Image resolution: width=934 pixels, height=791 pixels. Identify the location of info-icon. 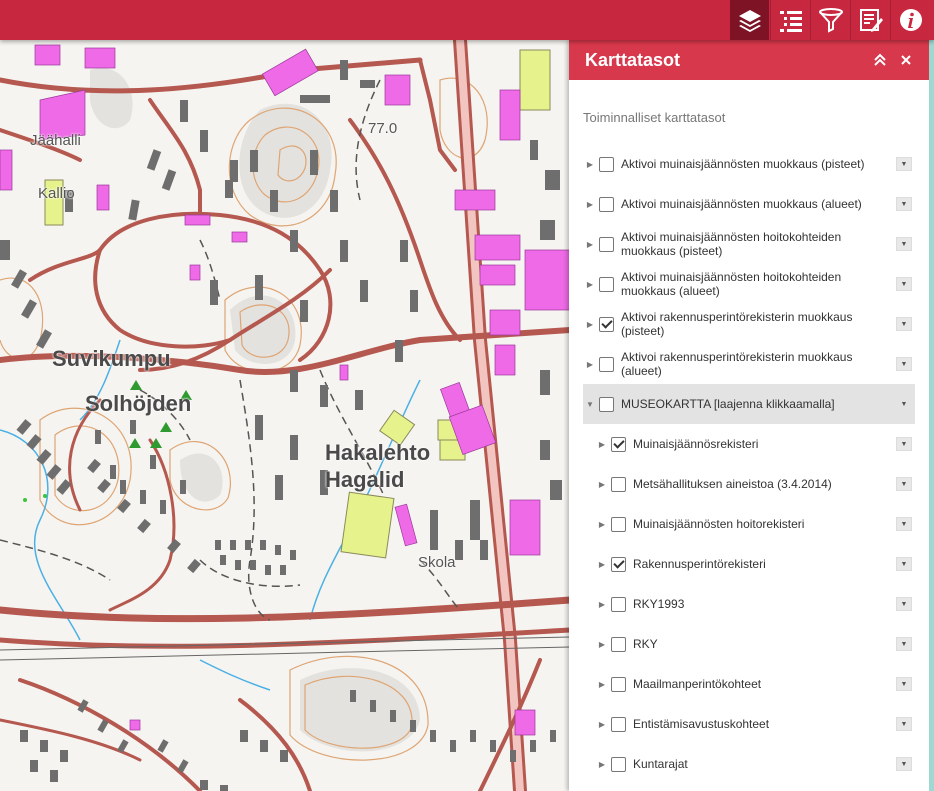
(910, 20).